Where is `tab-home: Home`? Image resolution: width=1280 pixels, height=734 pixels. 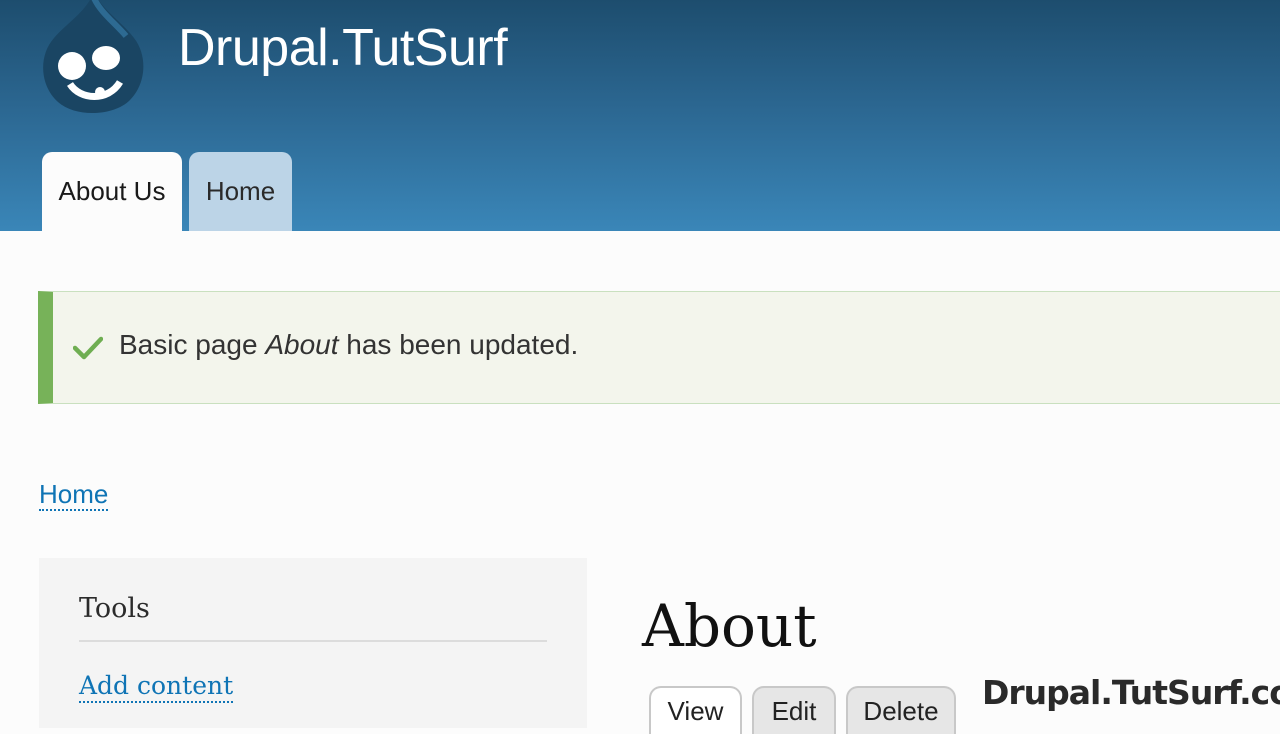
tab-home: Home is located at coordinates (240, 191).